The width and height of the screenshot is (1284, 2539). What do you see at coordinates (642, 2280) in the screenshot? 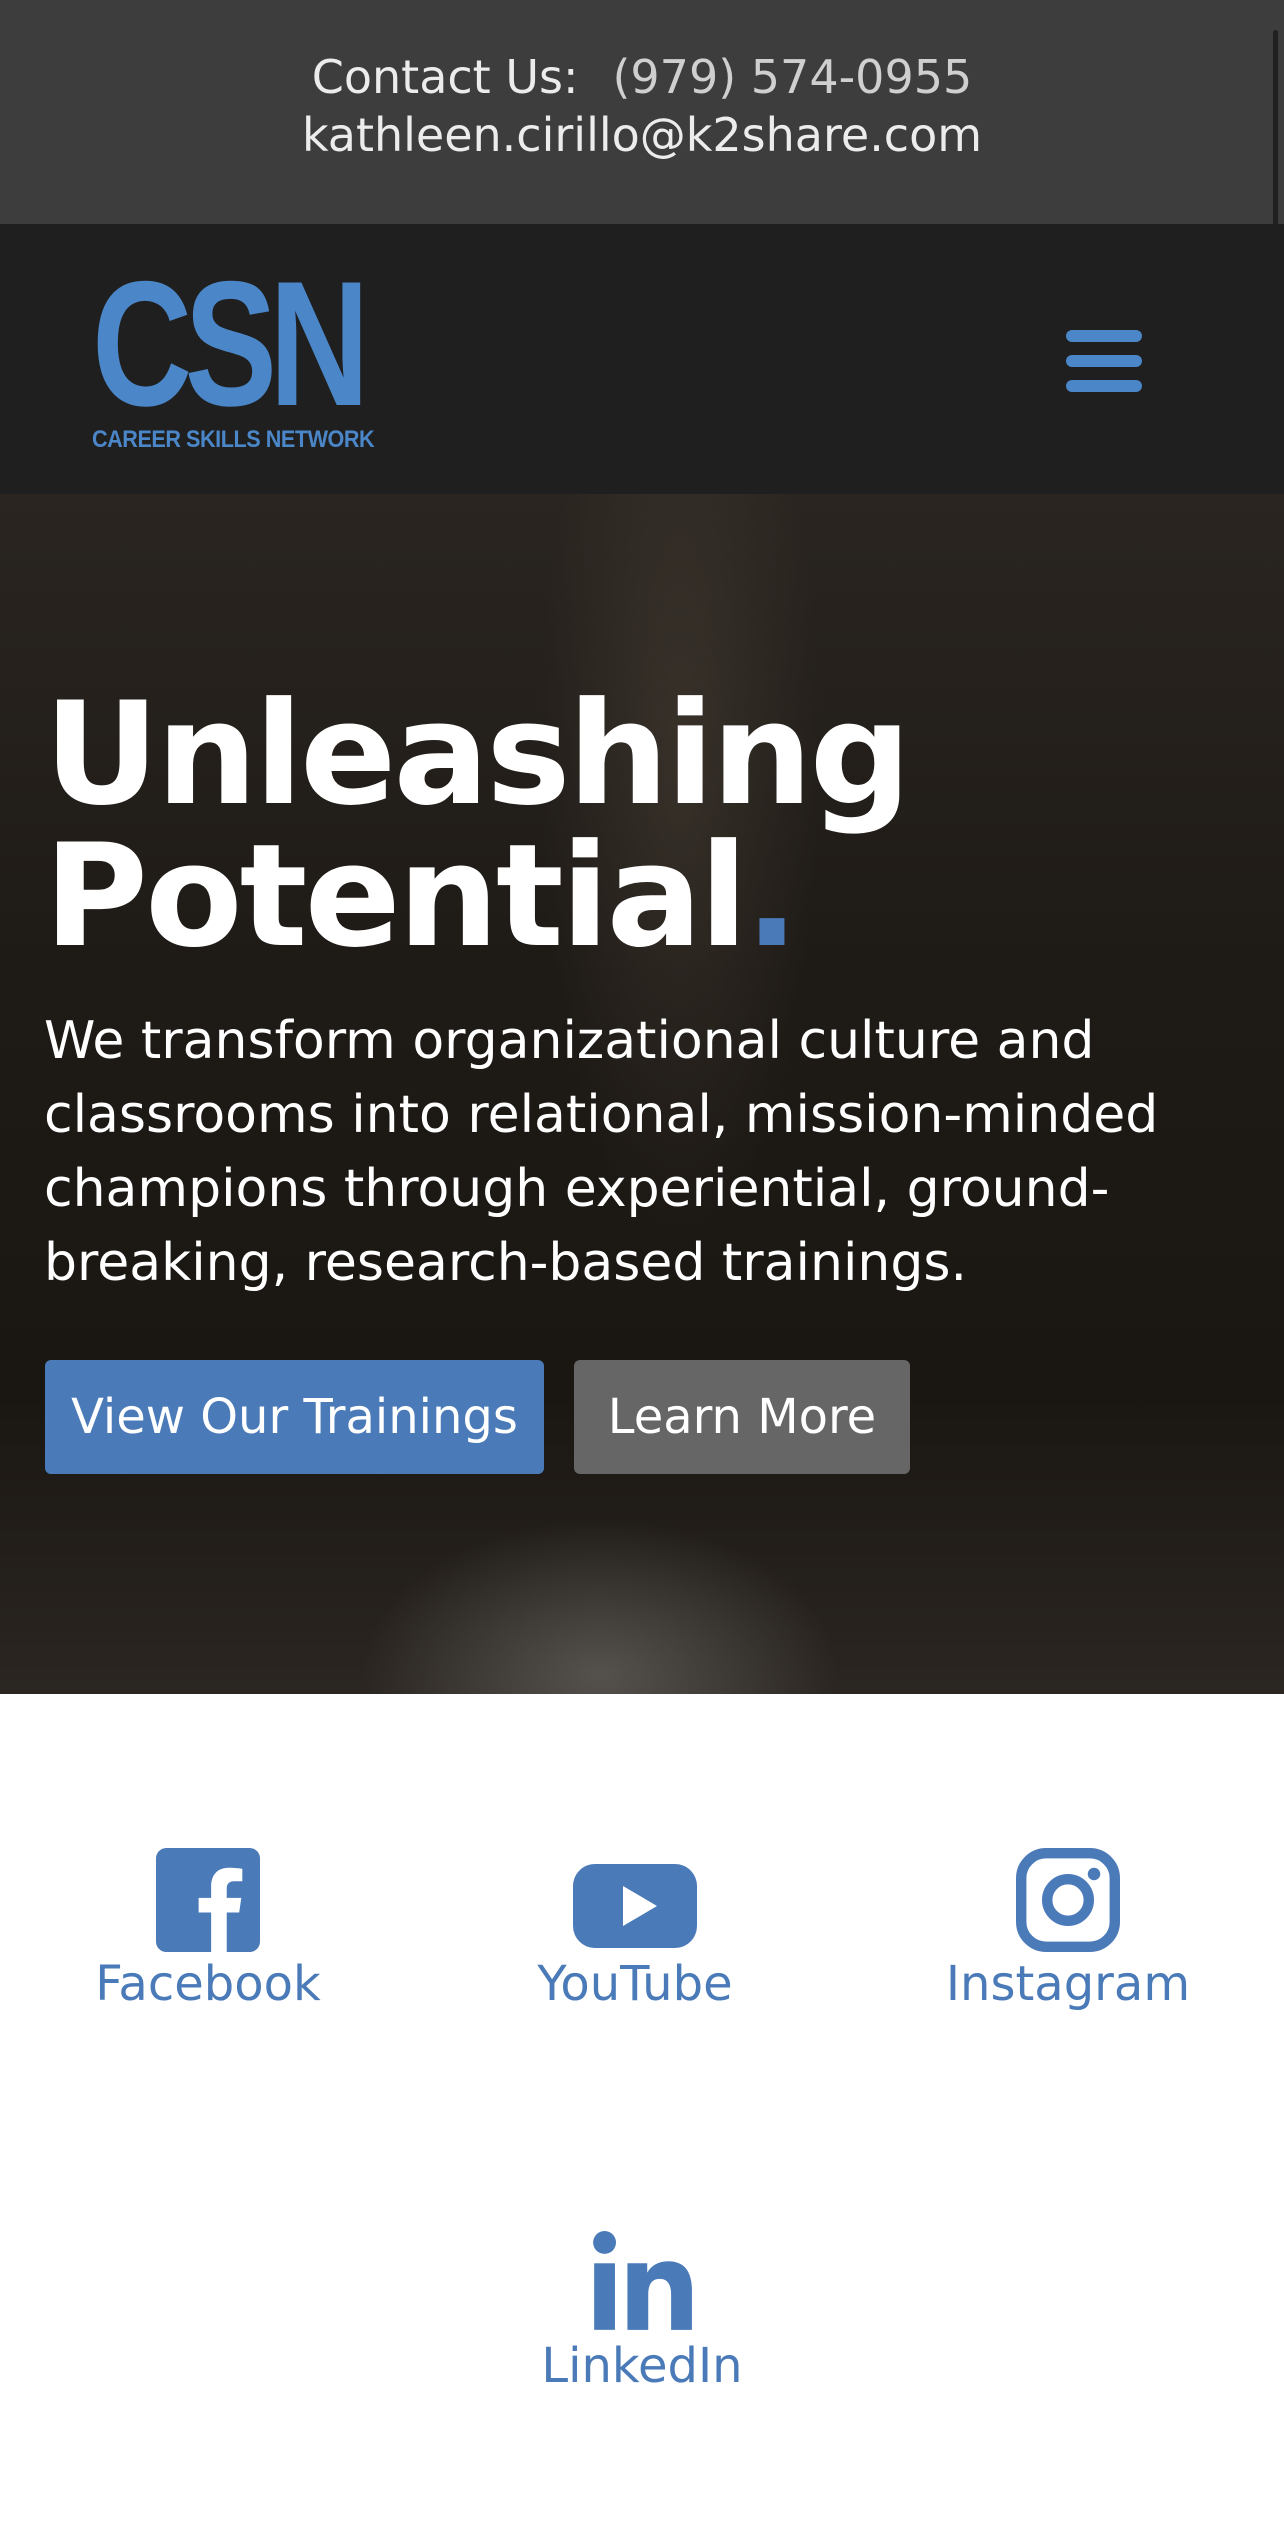
I see `linkedin-icon` at bounding box center [642, 2280].